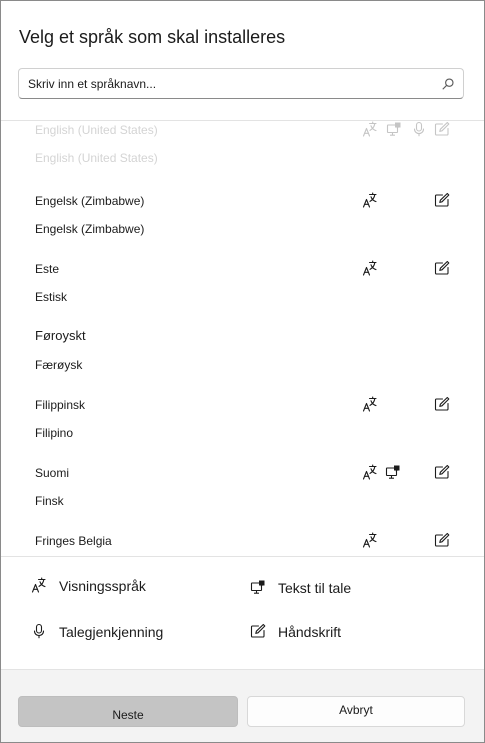 The width and height of the screenshot is (485, 743). I want to click on legend-label: Visningsspråk, so click(102, 586).